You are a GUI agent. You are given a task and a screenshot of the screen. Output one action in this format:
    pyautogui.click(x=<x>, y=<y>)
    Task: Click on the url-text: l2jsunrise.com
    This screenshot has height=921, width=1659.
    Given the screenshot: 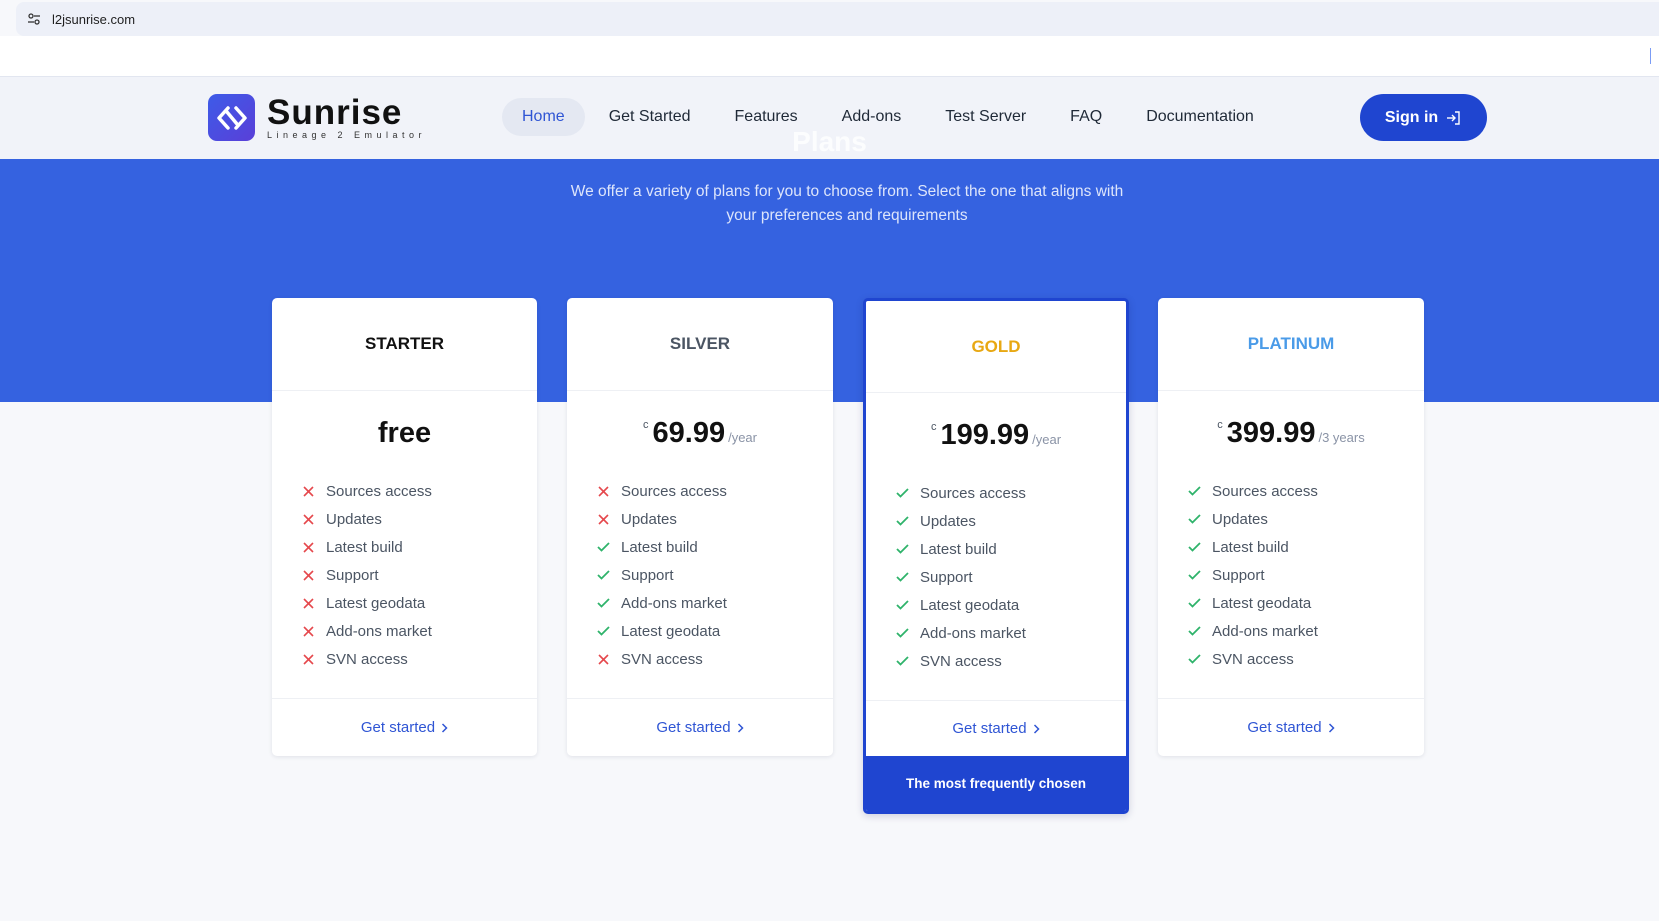 What is the action you would take?
    pyautogui.click(x=93, y=19)
    